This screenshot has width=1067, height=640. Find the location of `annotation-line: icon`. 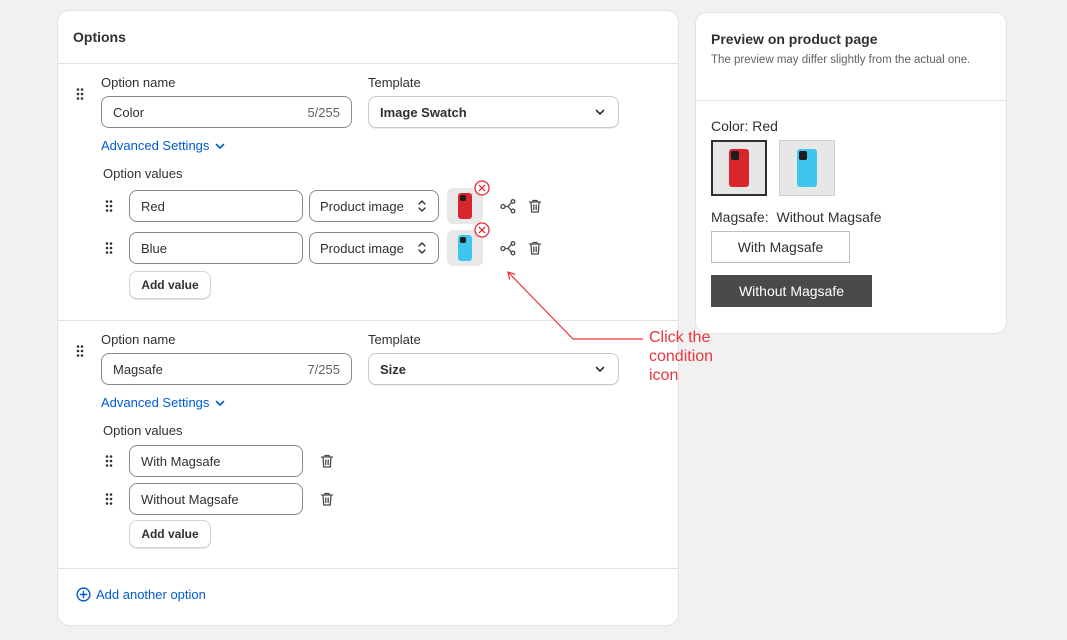

annotation-line: icon is located at coordinates (664, 375).